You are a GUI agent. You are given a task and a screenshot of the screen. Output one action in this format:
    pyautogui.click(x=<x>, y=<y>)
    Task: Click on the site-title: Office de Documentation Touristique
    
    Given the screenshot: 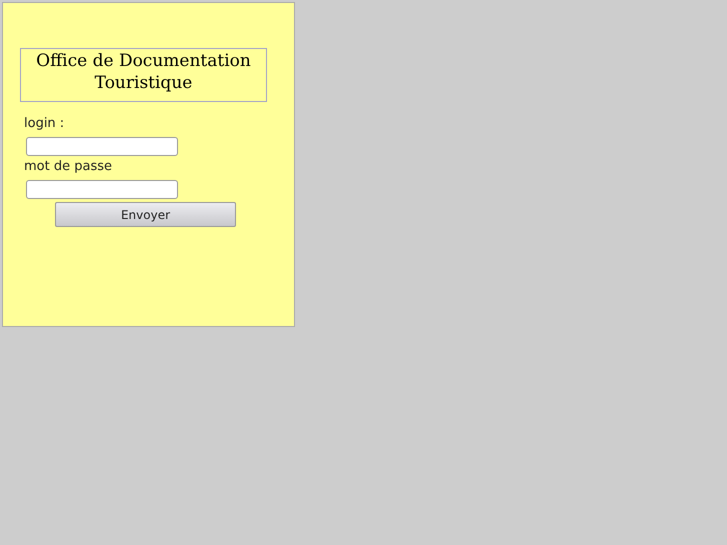 What is the action you would take?
    pyautogui.click(x=143, y=75)
    